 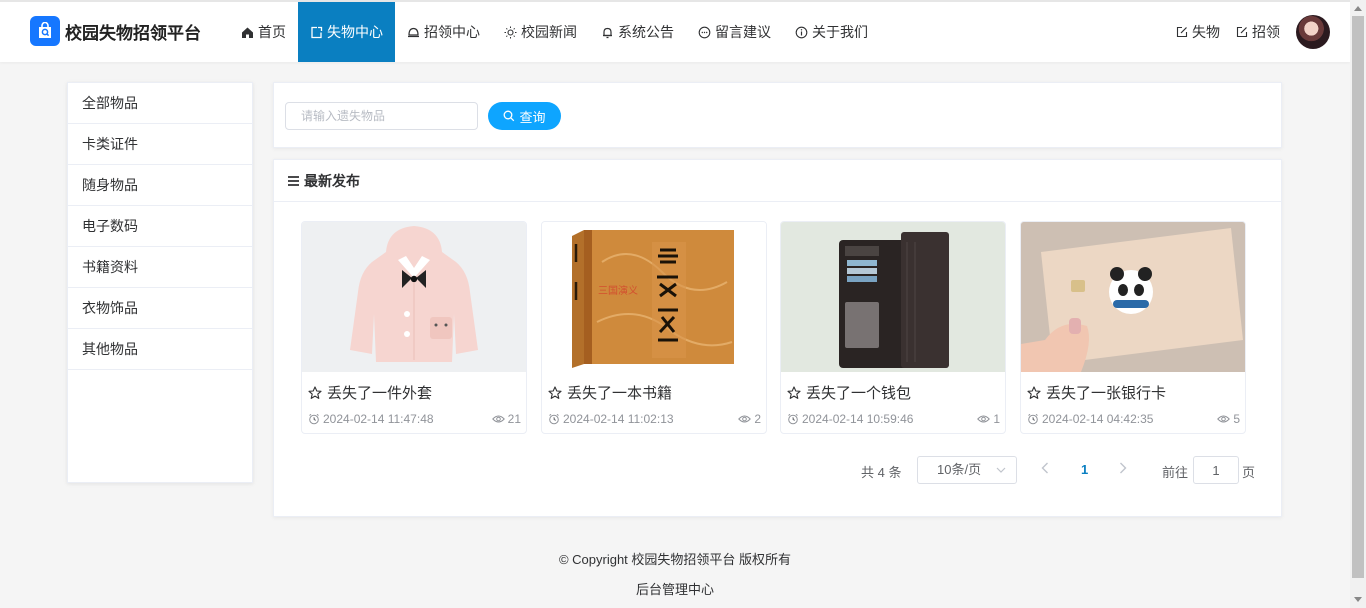 I want to click on main-nav: 首页 失物中心 招领中心 校园新闻 系统公告 留言建议 关于我们, so click(x=554, y=32).